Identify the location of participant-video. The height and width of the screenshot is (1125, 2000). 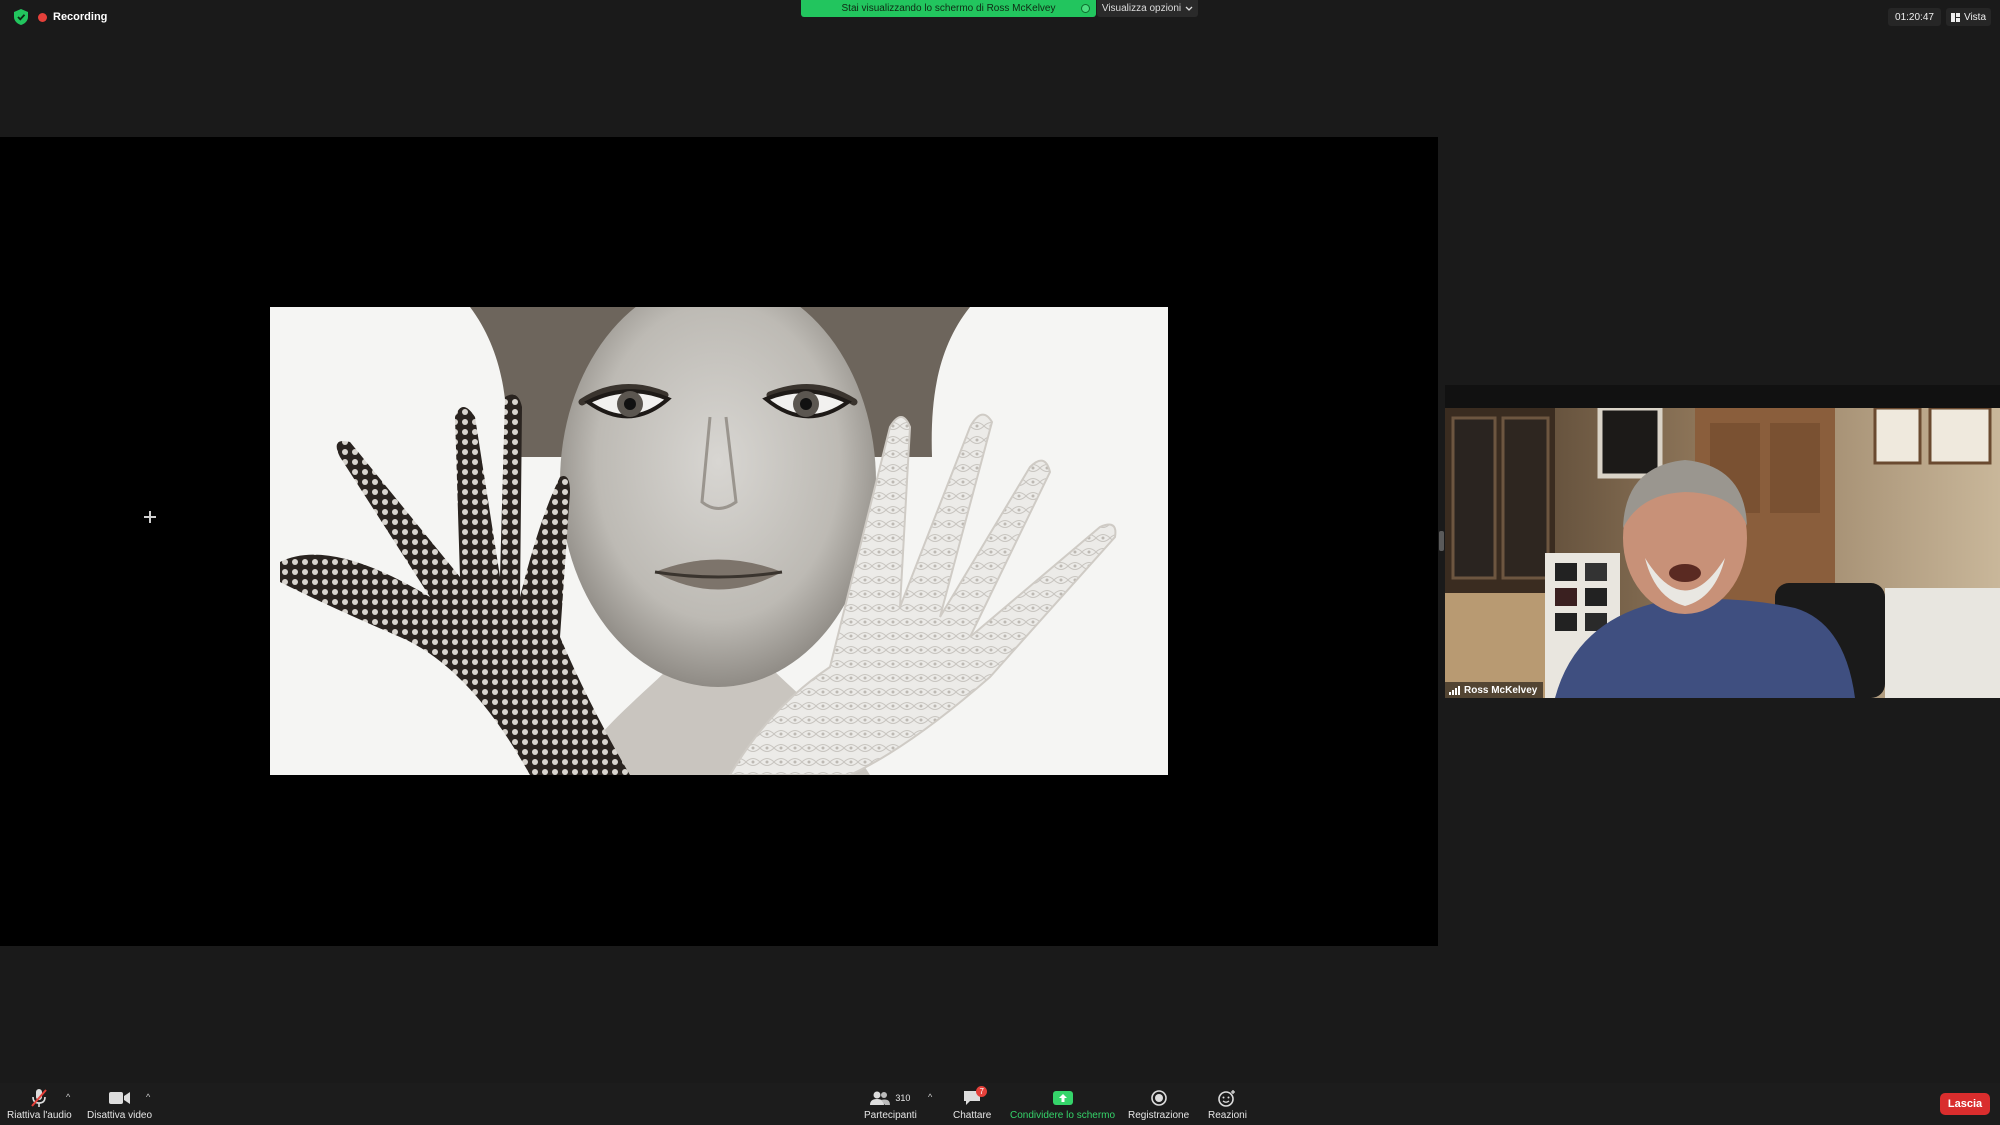
(1722, 553).